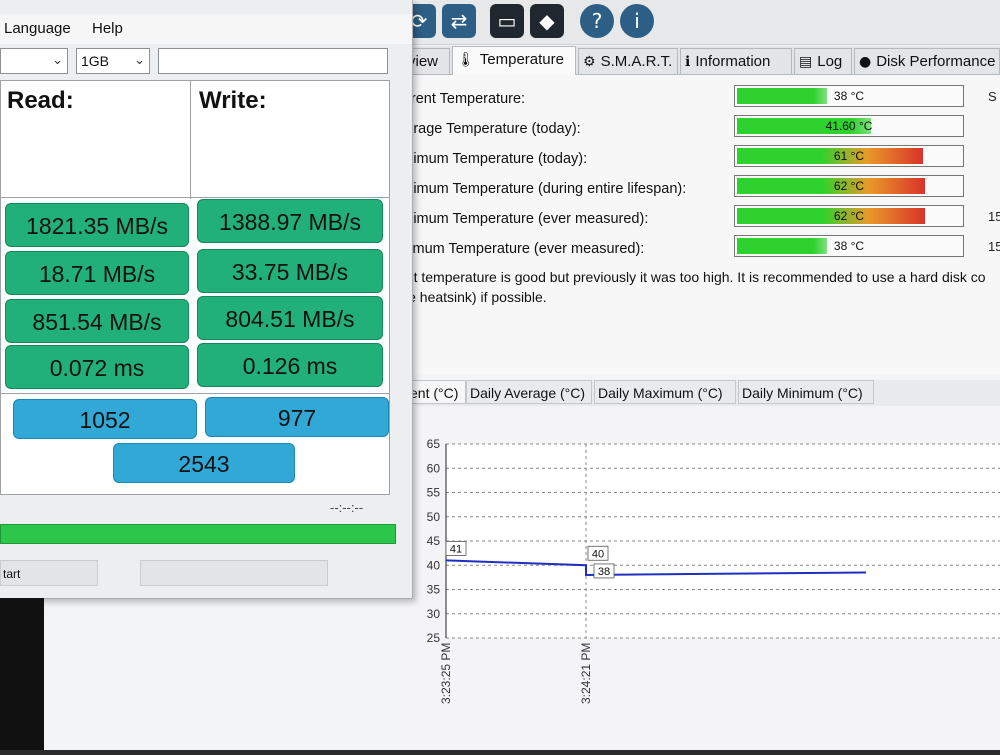 The image size is (1000, 755). I want to click on action-button, so click(234, 573).